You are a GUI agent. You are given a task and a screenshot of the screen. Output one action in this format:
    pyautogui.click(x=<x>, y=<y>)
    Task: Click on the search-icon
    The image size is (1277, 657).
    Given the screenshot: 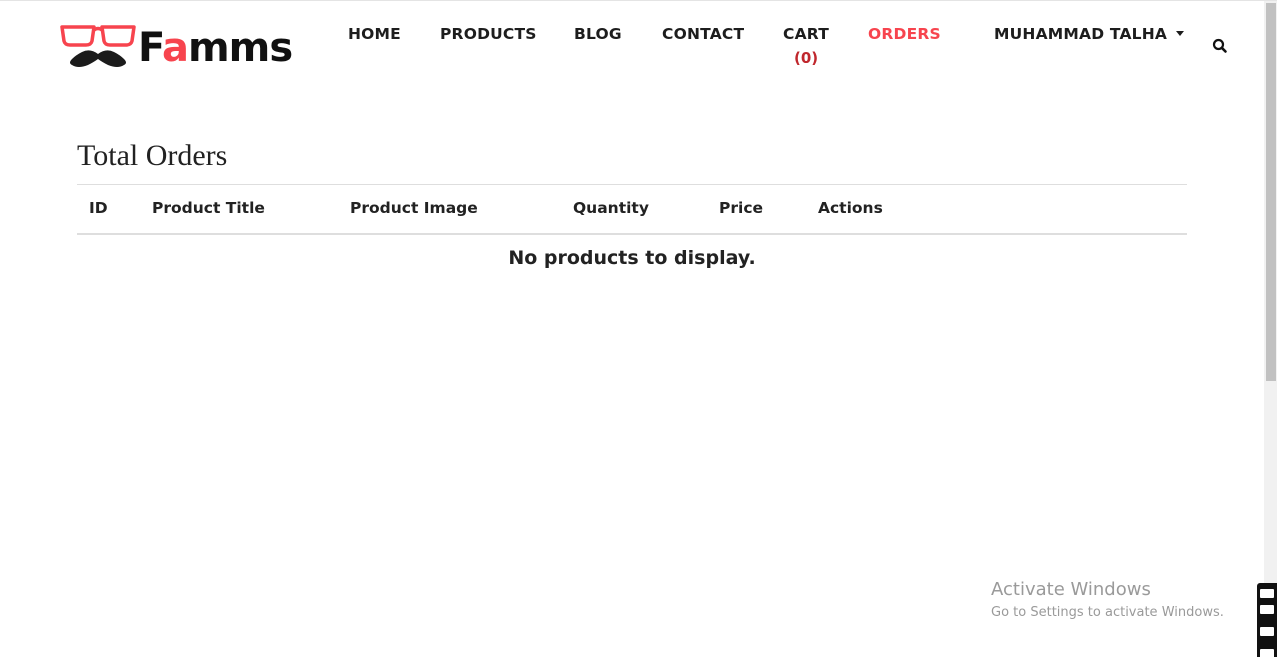 What is the action you would take?
    pyautogui.click(x=1219, y=45)
    